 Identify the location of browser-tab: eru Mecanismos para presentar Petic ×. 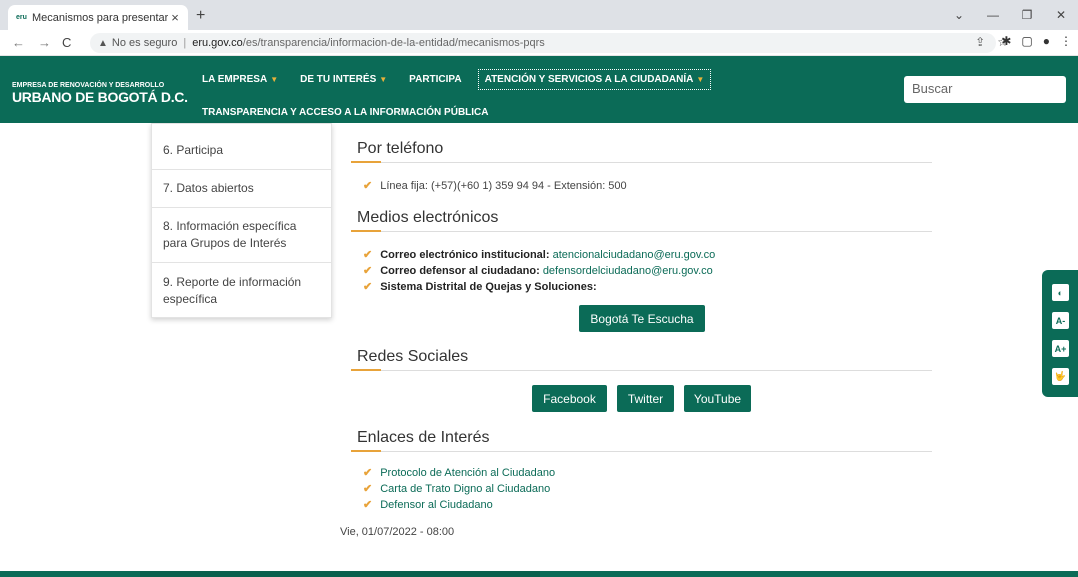
(98, 17).